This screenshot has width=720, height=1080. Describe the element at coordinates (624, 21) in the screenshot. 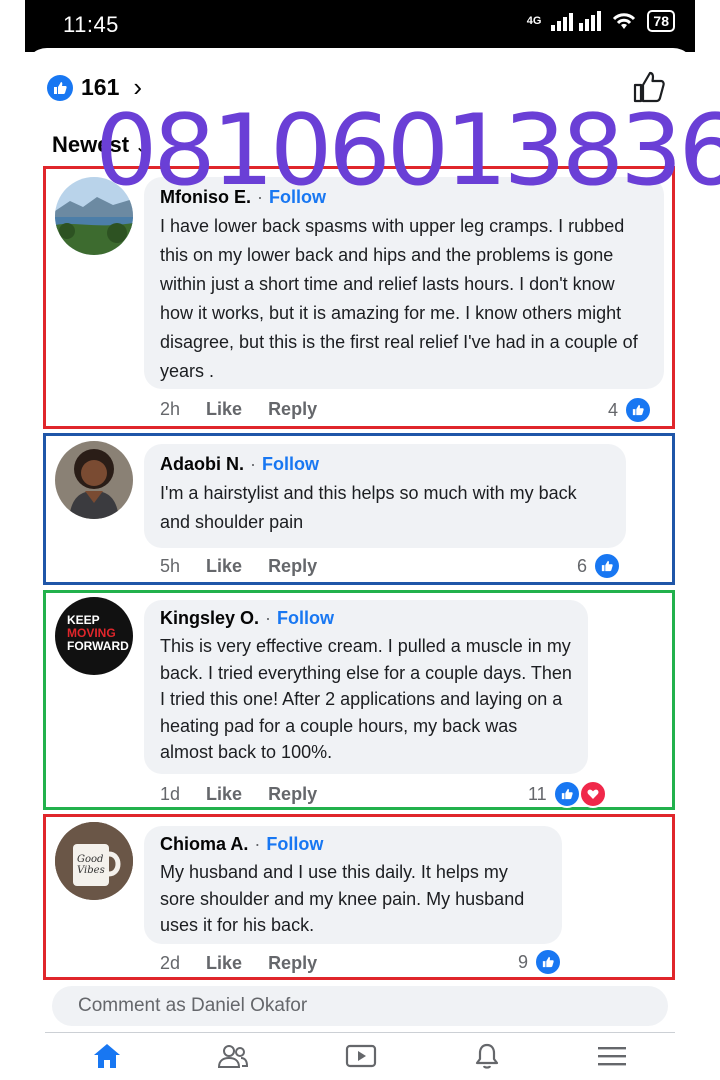

I see `wifi-icon` at that location.